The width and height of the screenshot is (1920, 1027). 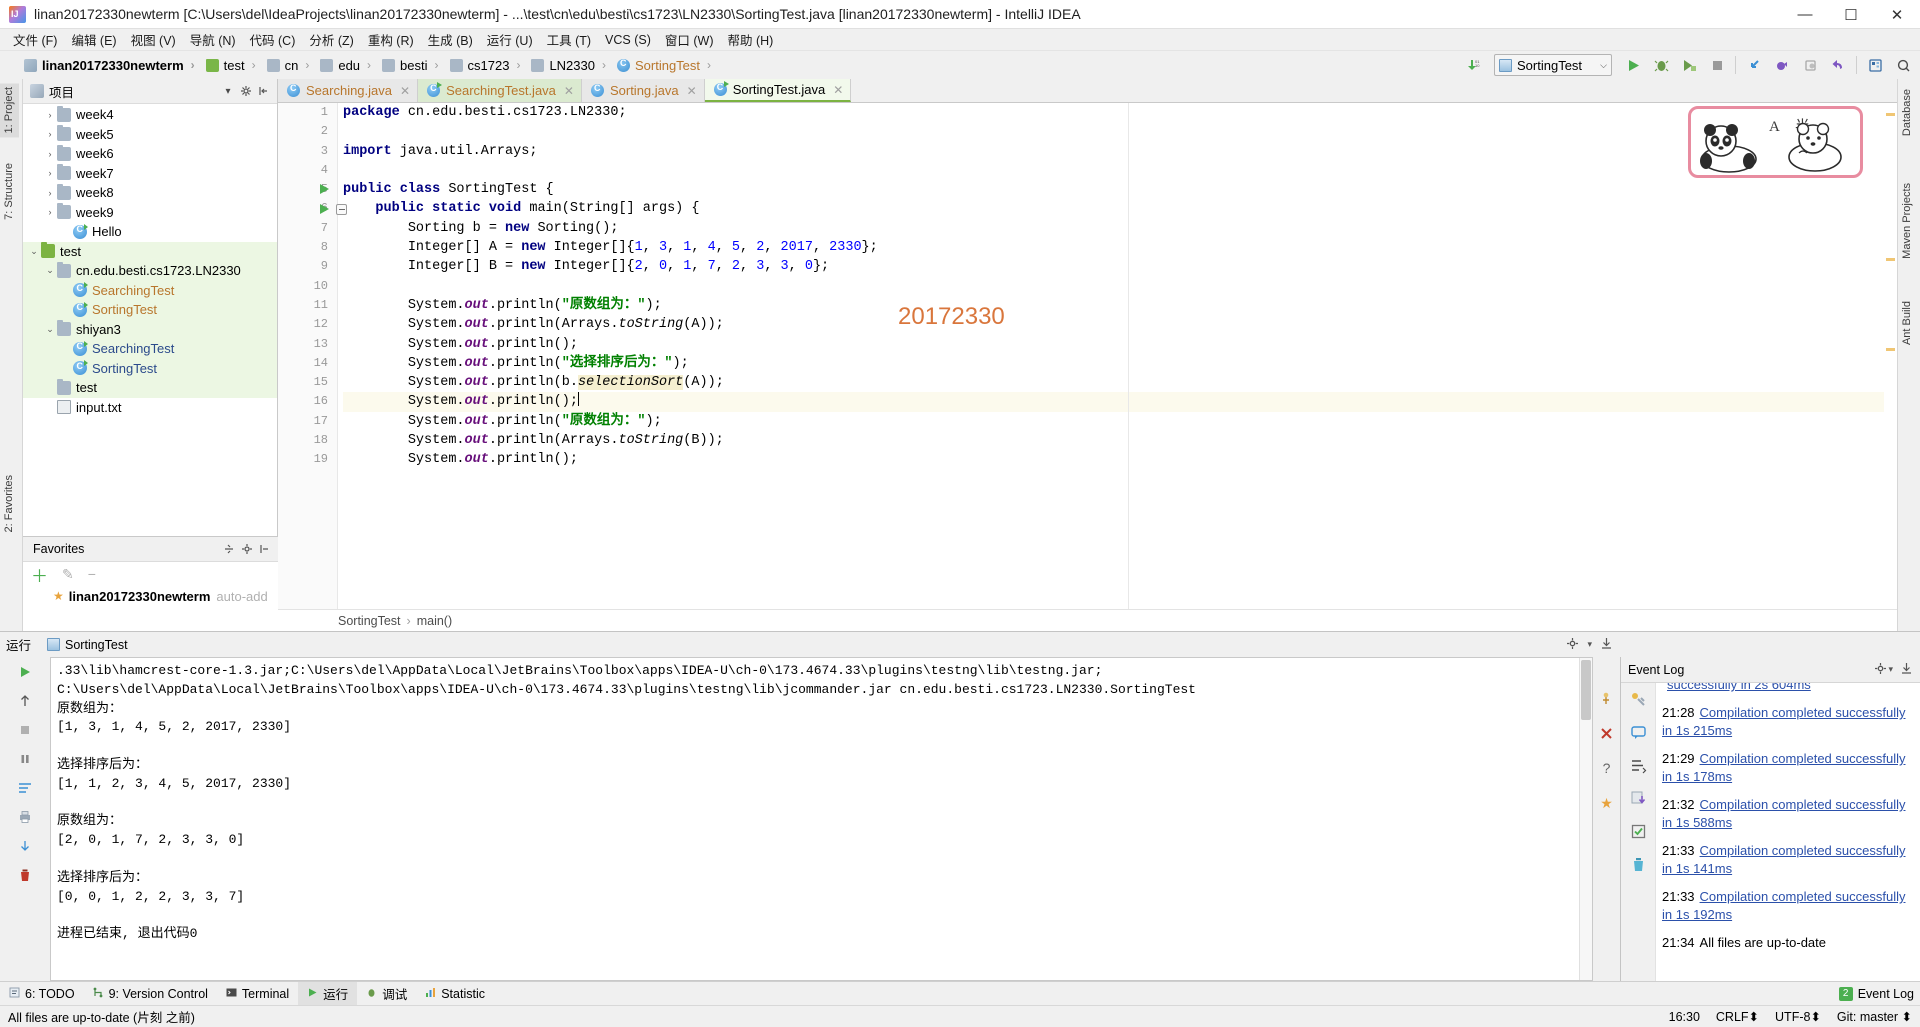 What do you see at coordinates (34, 251) in the screenshot?
I see `expand-arrow-icon: ⌄` at bounding box center [34, 251].